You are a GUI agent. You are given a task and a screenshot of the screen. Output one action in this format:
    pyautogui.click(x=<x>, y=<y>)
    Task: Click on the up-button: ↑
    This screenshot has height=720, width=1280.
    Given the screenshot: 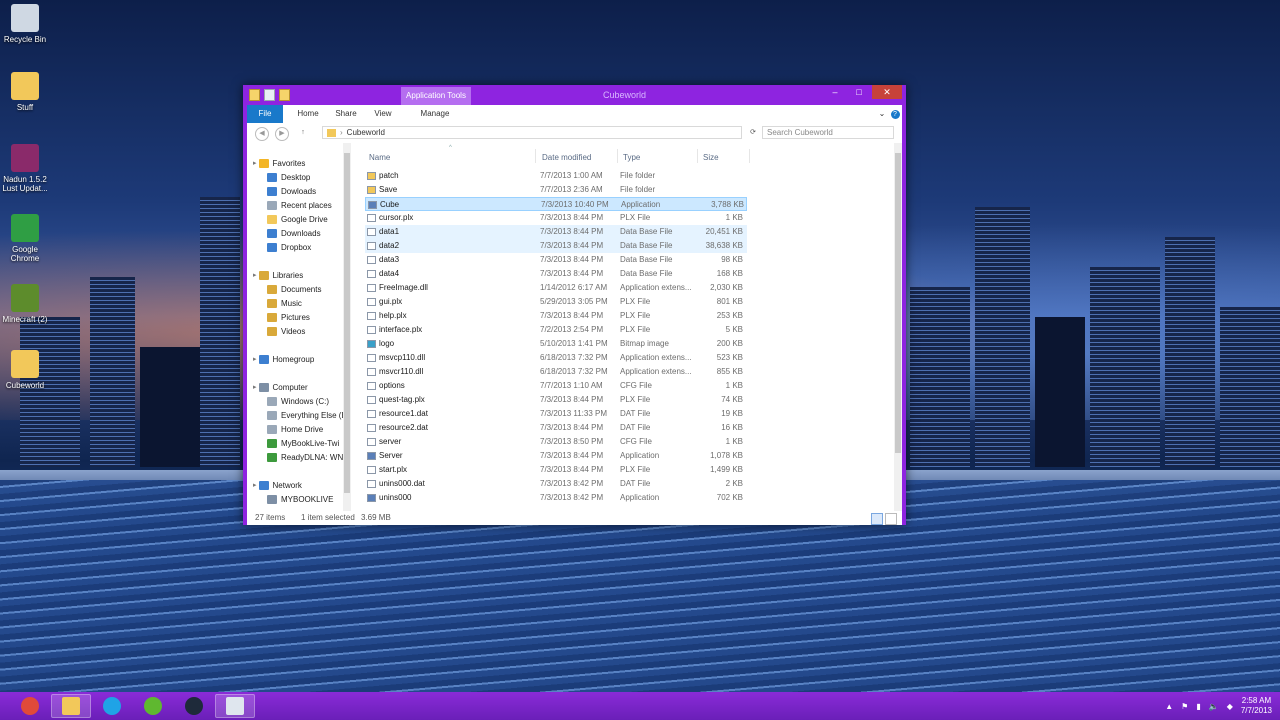 What is the action you would take?
    pyautogui.click(x=303, y=133)
    